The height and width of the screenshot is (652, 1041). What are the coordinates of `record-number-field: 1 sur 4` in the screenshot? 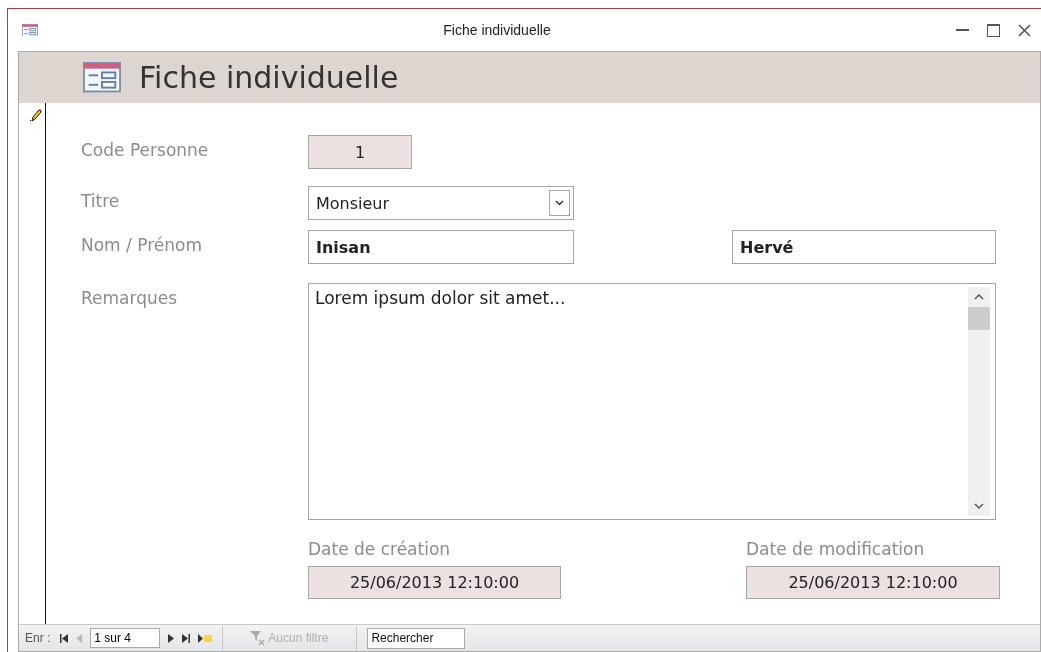 It's located at (125, 638).